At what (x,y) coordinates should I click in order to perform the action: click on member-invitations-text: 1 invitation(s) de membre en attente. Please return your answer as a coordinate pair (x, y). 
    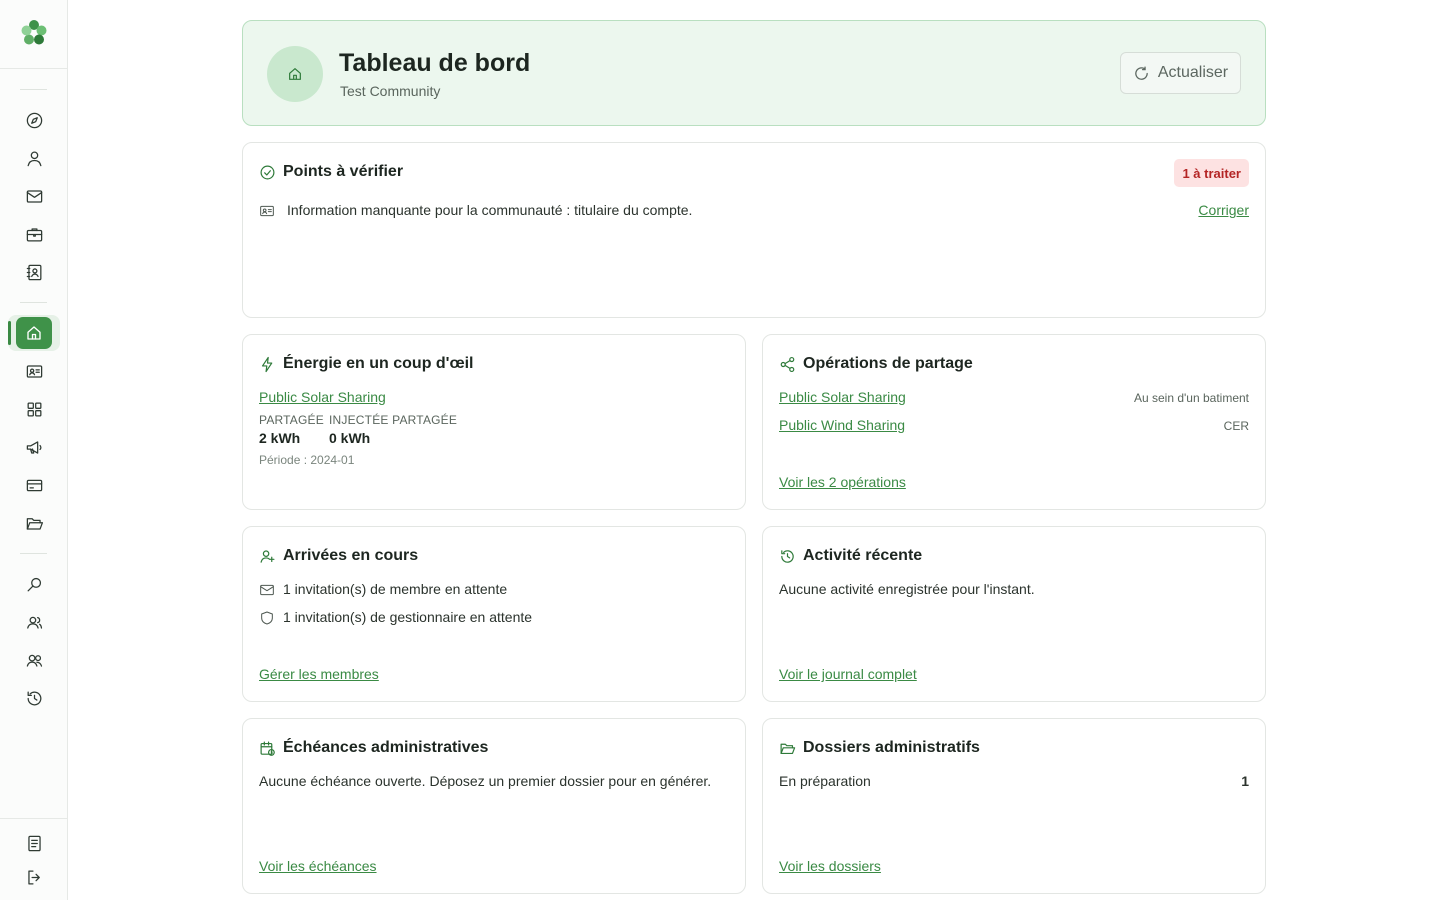
    Looking at the image, I should click on (395, 589).